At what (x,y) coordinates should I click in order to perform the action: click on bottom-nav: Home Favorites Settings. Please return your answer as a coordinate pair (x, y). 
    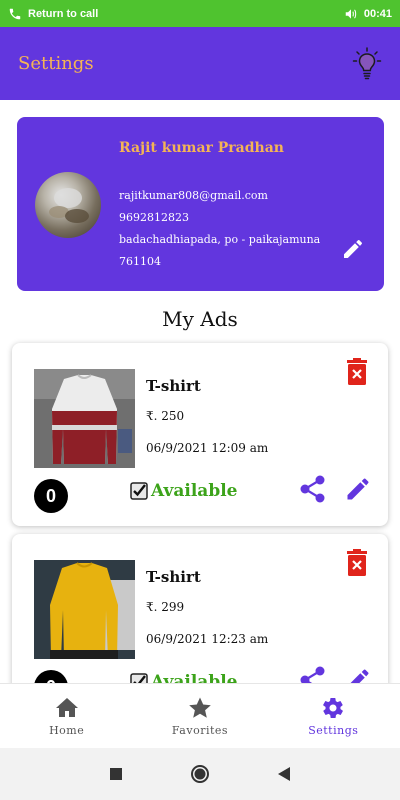
    Looking at the image, I should click on (200, 715).